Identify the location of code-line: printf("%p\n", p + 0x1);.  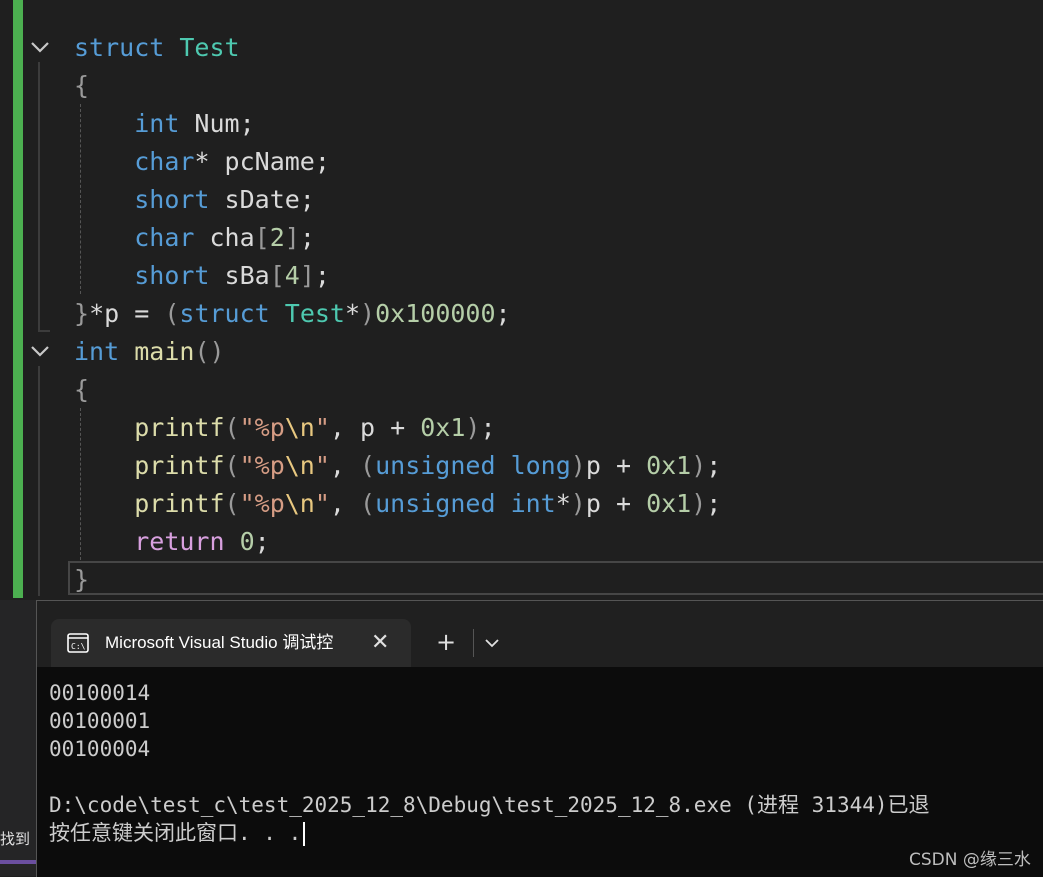
(284, 428).